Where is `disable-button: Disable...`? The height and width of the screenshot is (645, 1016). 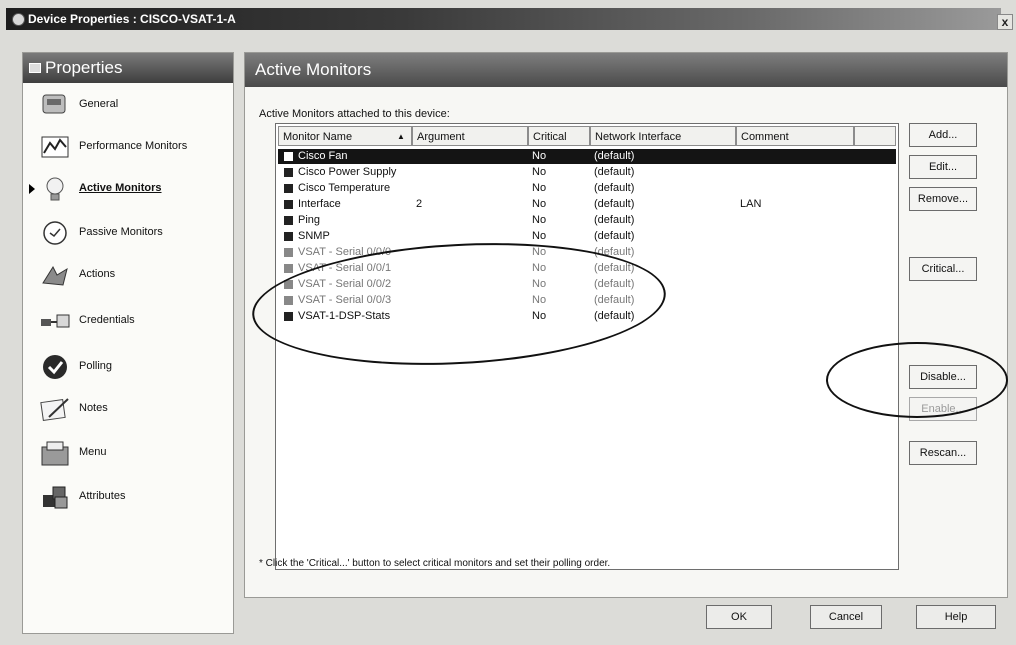 disable-button: Disable... is located at coordinates (943, 377).